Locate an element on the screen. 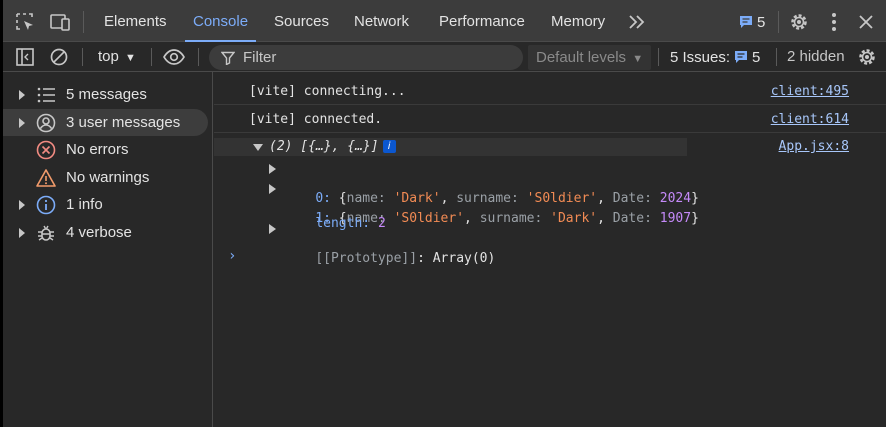 This screenshot has width=886, height=427. hidden-count: 2 hidden is located at coordinates (816, 56).